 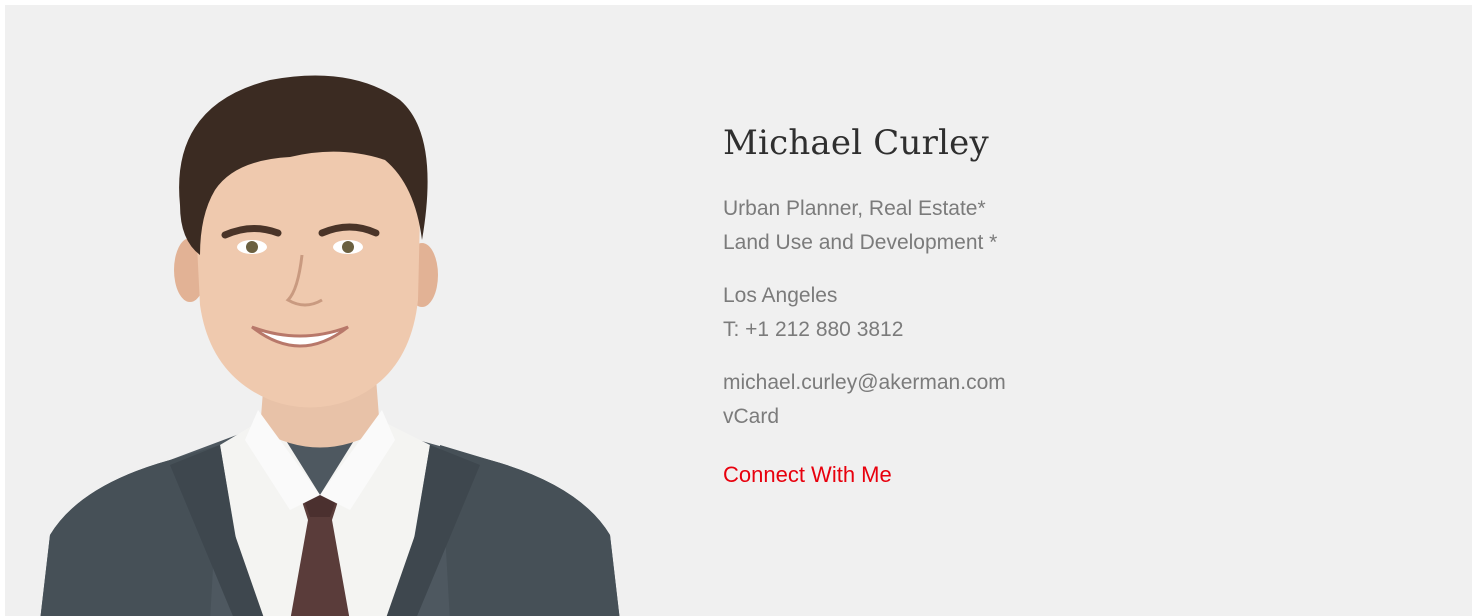 I want to click on profile-name: Michael Curley, so click(x=856, y=143).